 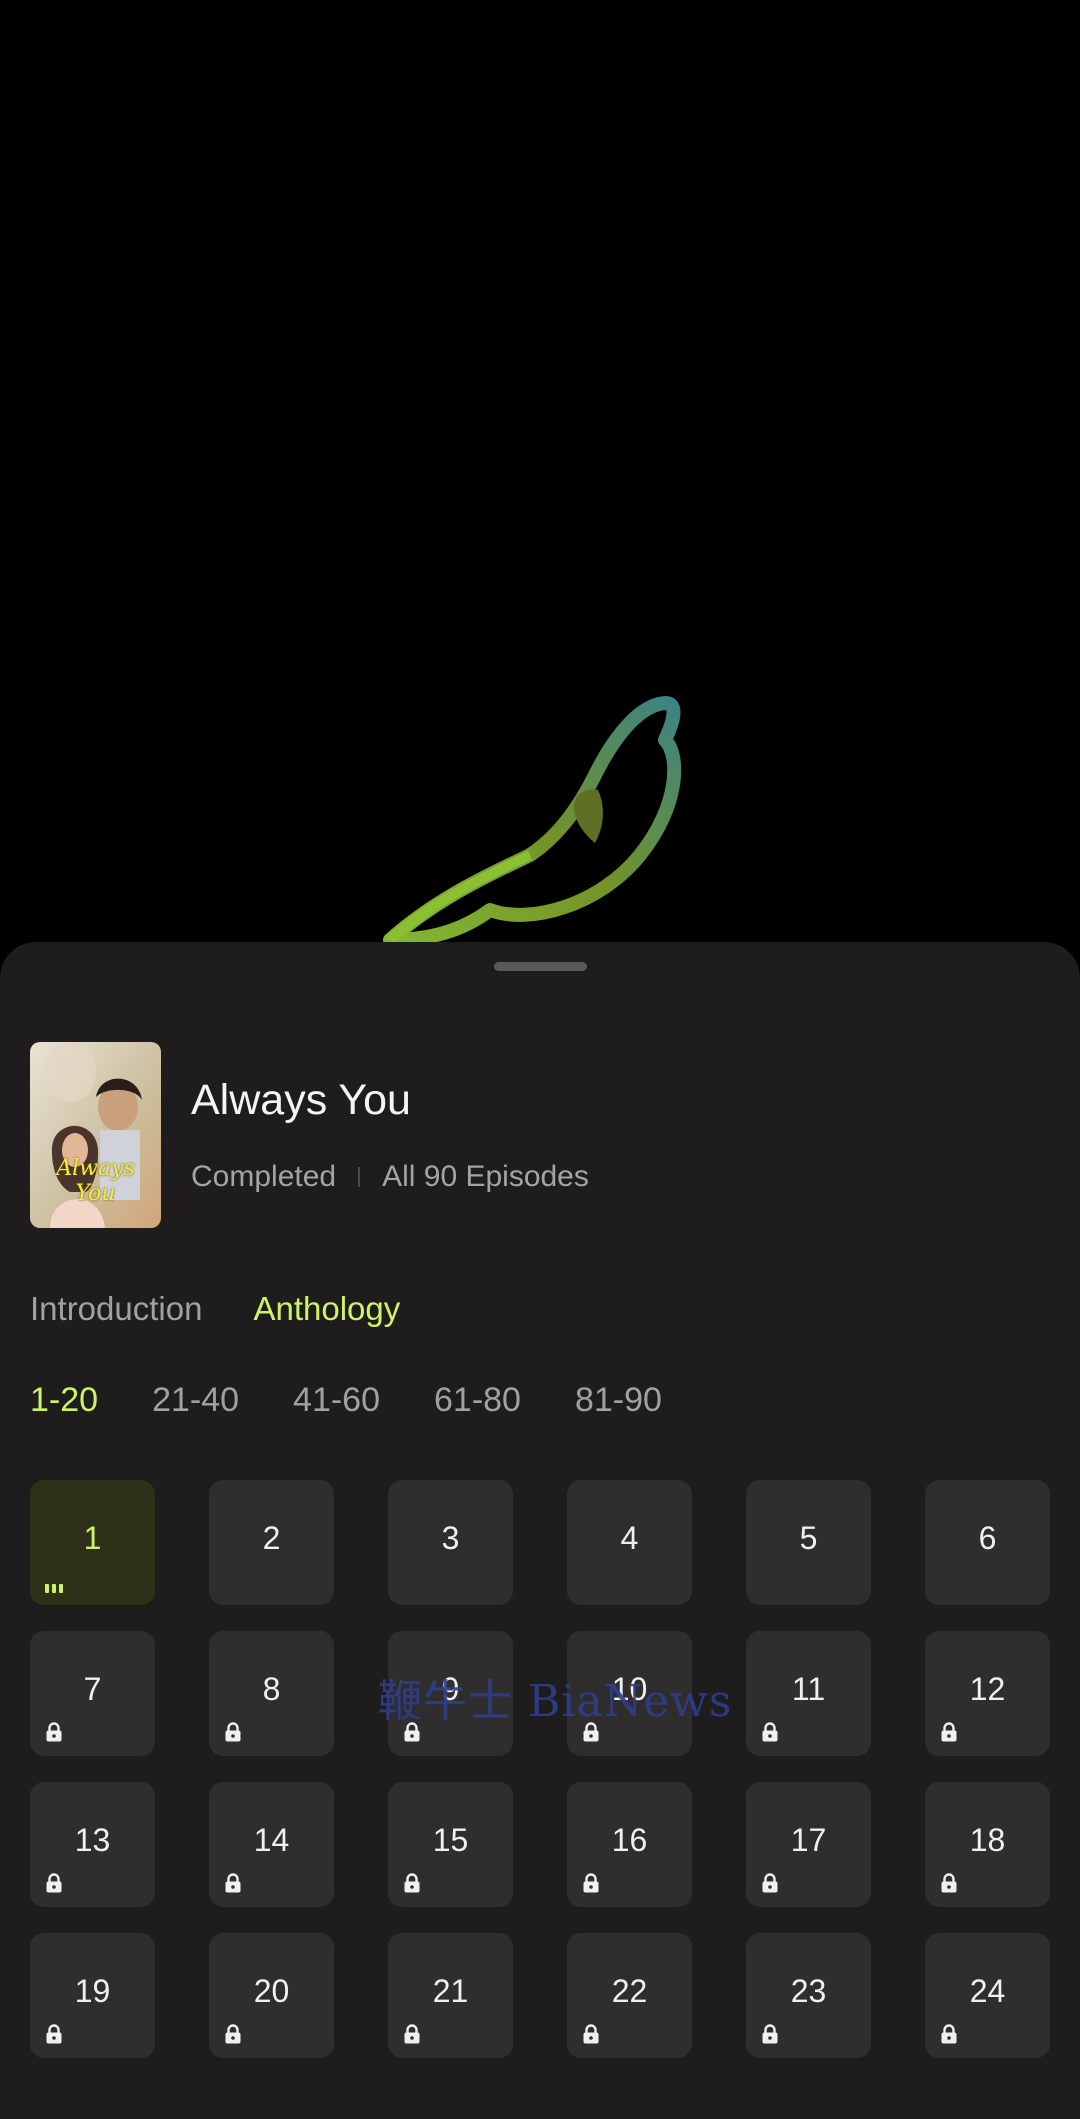 I want to click on episode-number: 1, so click(x=92, y=1538).